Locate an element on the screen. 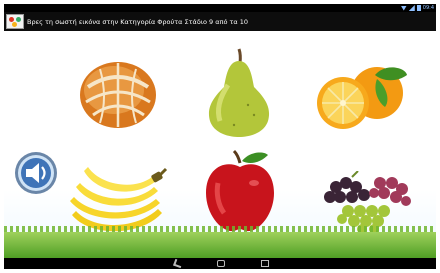  nav-bar is located at coordinates (220, 263).